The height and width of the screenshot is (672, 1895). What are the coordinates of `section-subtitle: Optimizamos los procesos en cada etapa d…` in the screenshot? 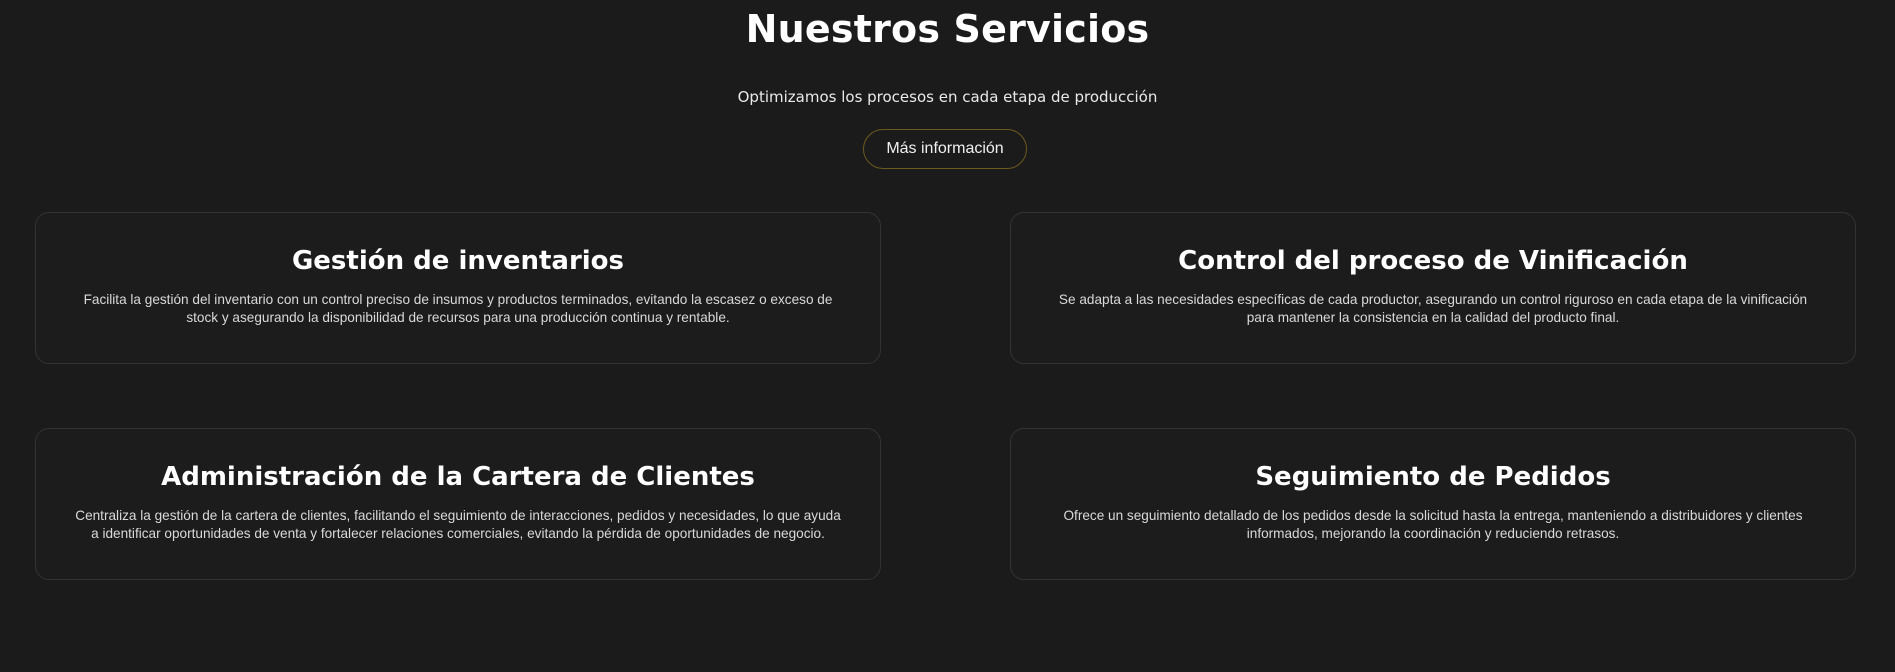 It's located at (947, 97).